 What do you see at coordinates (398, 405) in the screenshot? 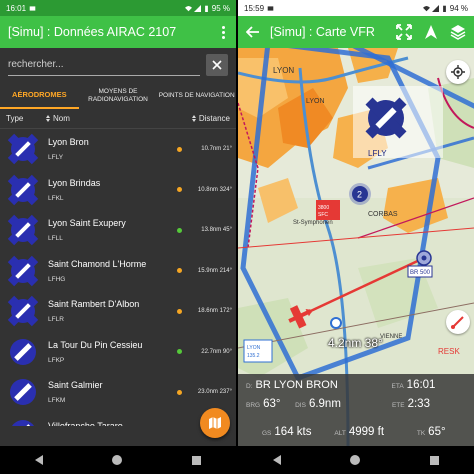
I see `ete-label: ETE` at bounding box center [398, 405].